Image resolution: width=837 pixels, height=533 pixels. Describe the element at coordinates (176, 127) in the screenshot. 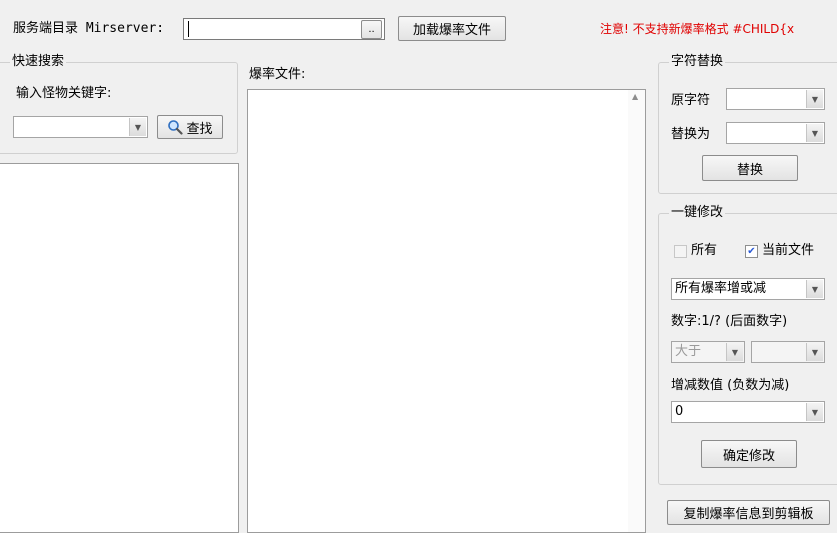

I see `magnifier-icon` at that location.